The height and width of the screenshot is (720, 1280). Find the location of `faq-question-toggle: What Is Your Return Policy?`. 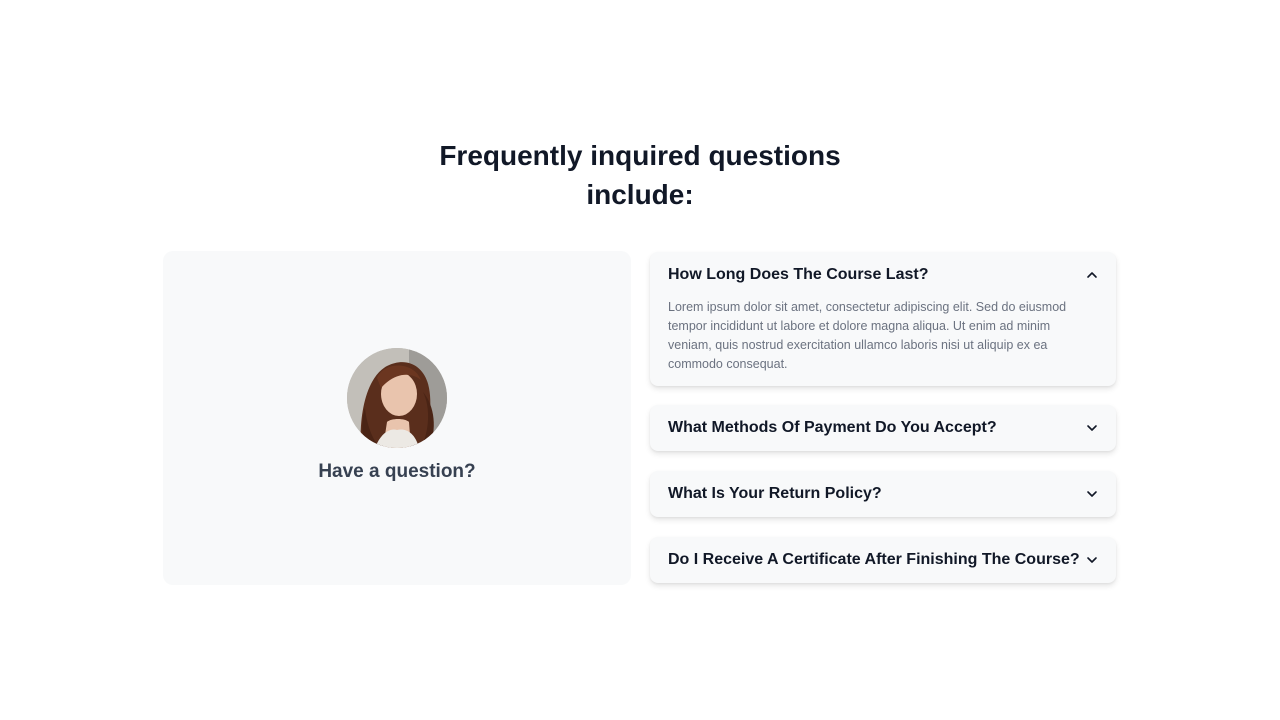

faq-question-toggle: What Is Your Return Policy? is located at coordinates (883, 494).